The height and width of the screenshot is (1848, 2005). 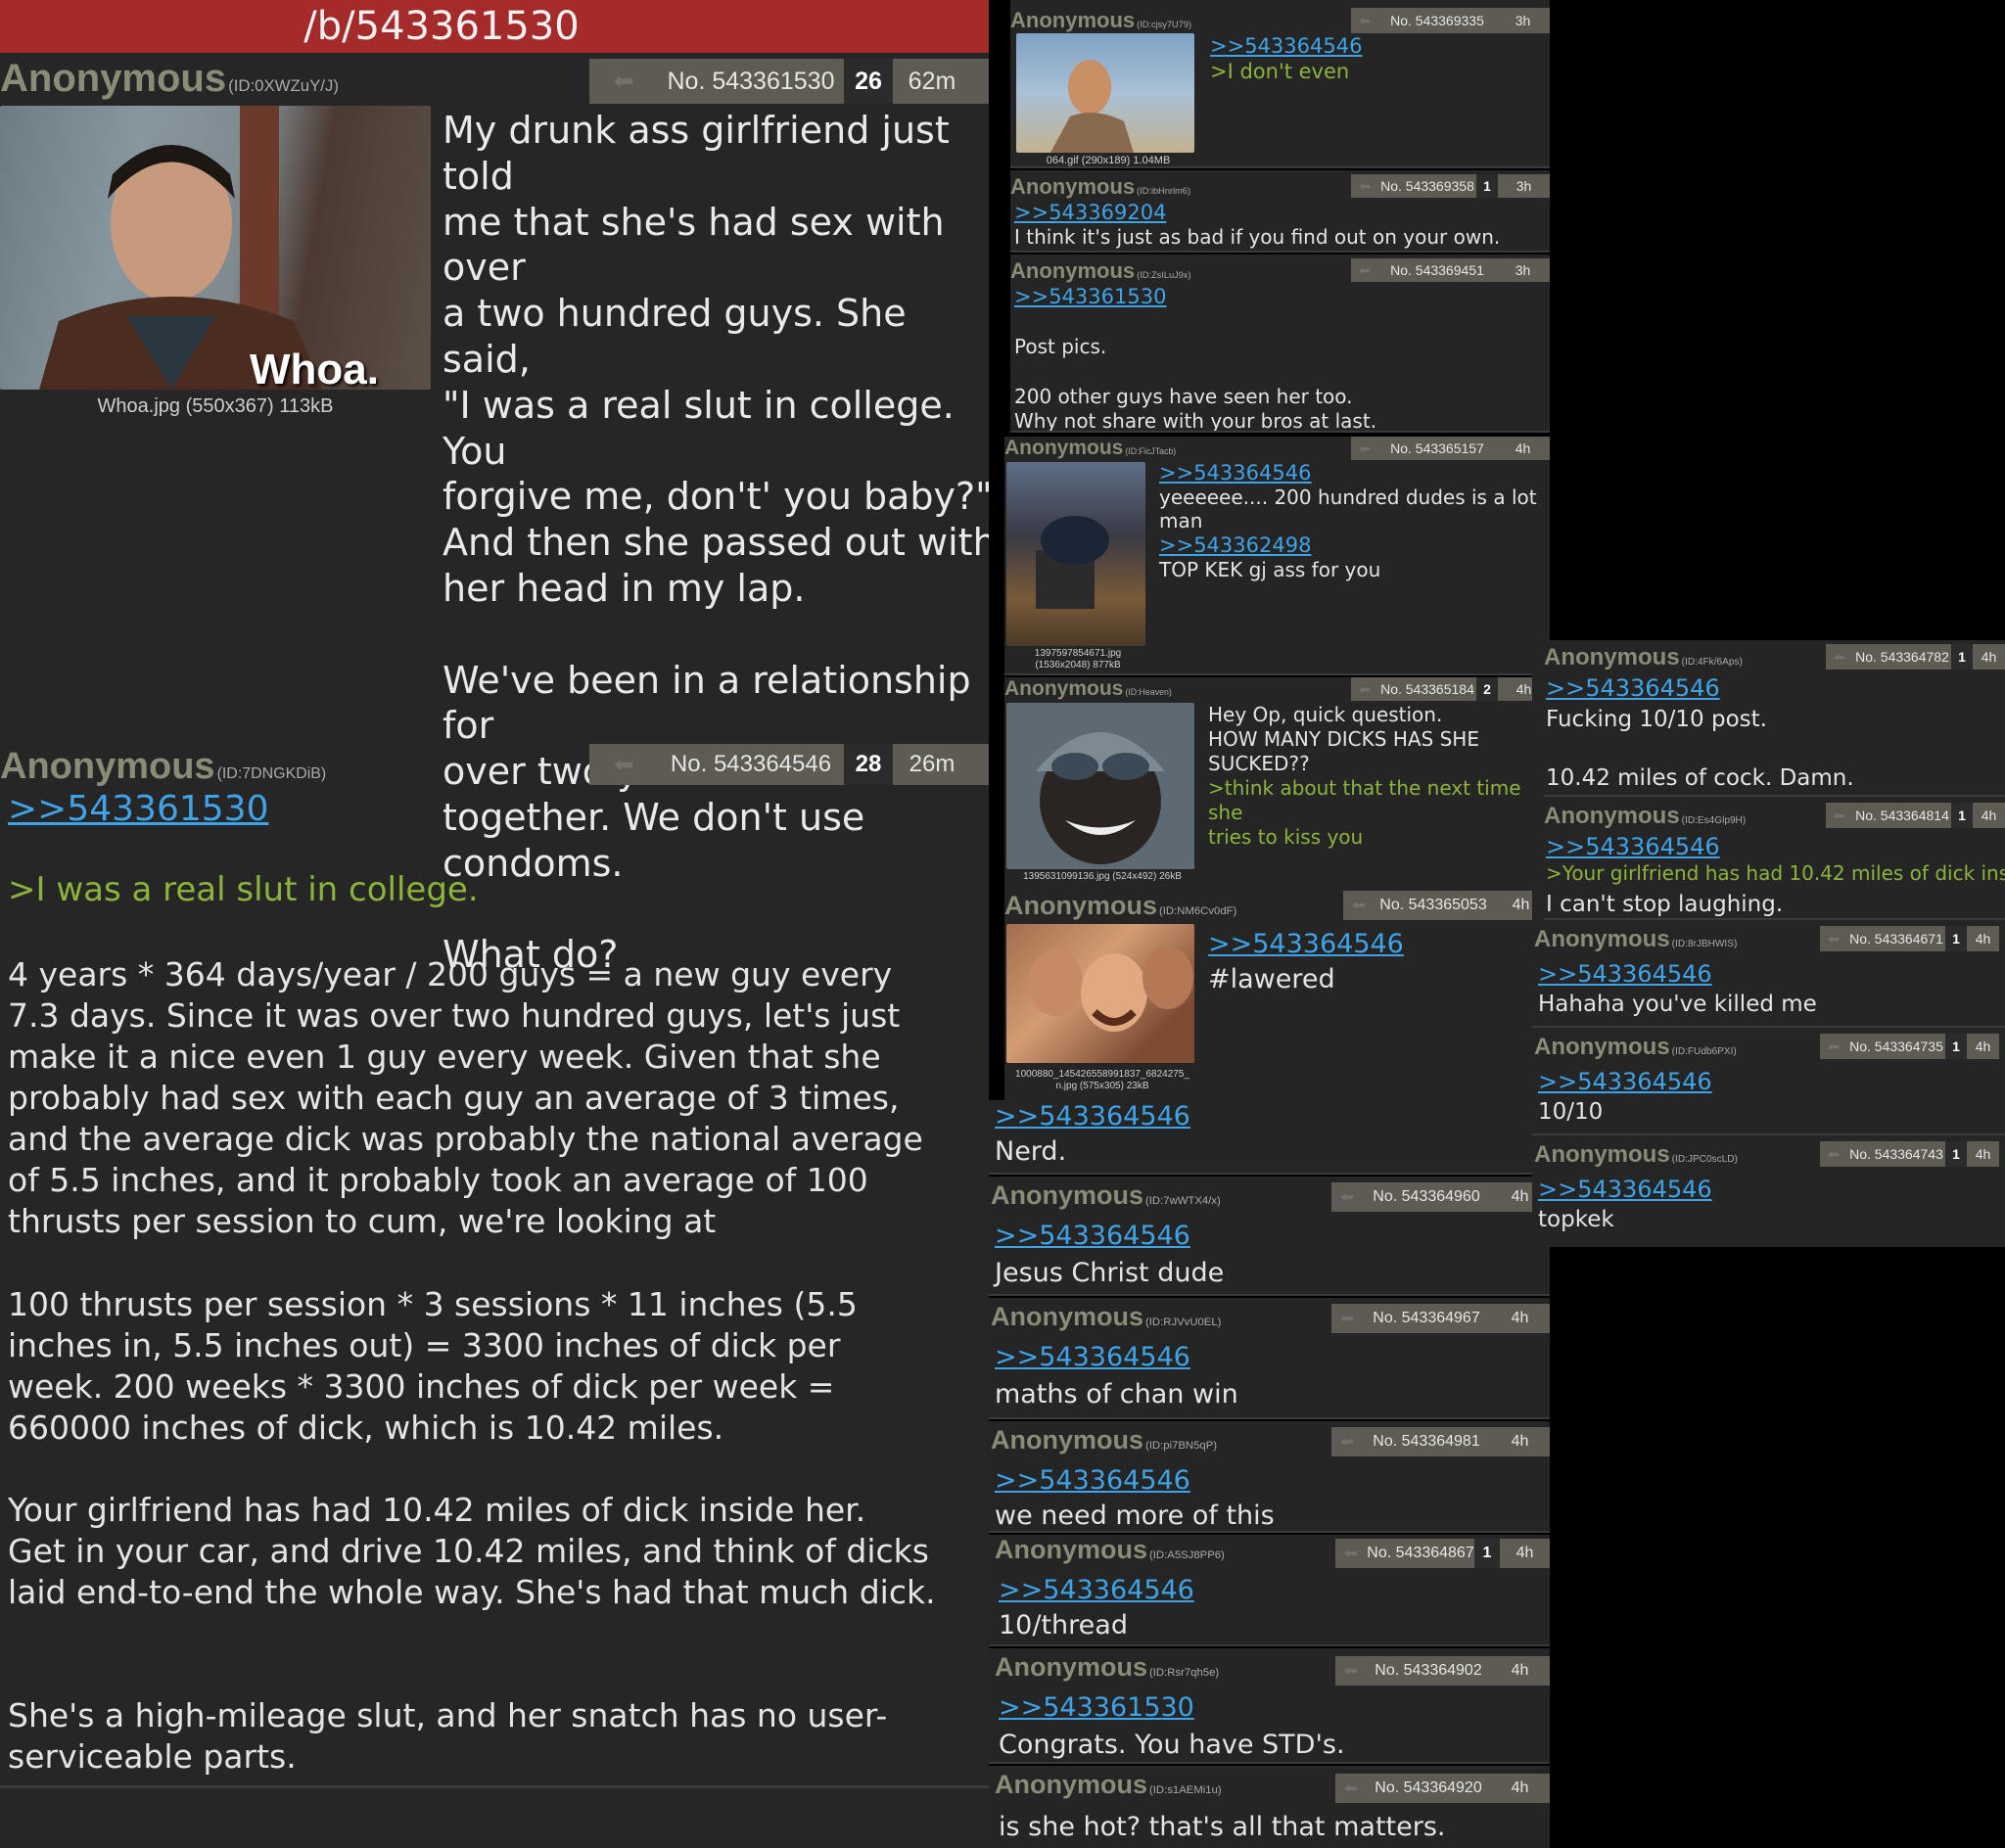 I want to click on post-number: No. 543364671, so click(x=1896, y=938).